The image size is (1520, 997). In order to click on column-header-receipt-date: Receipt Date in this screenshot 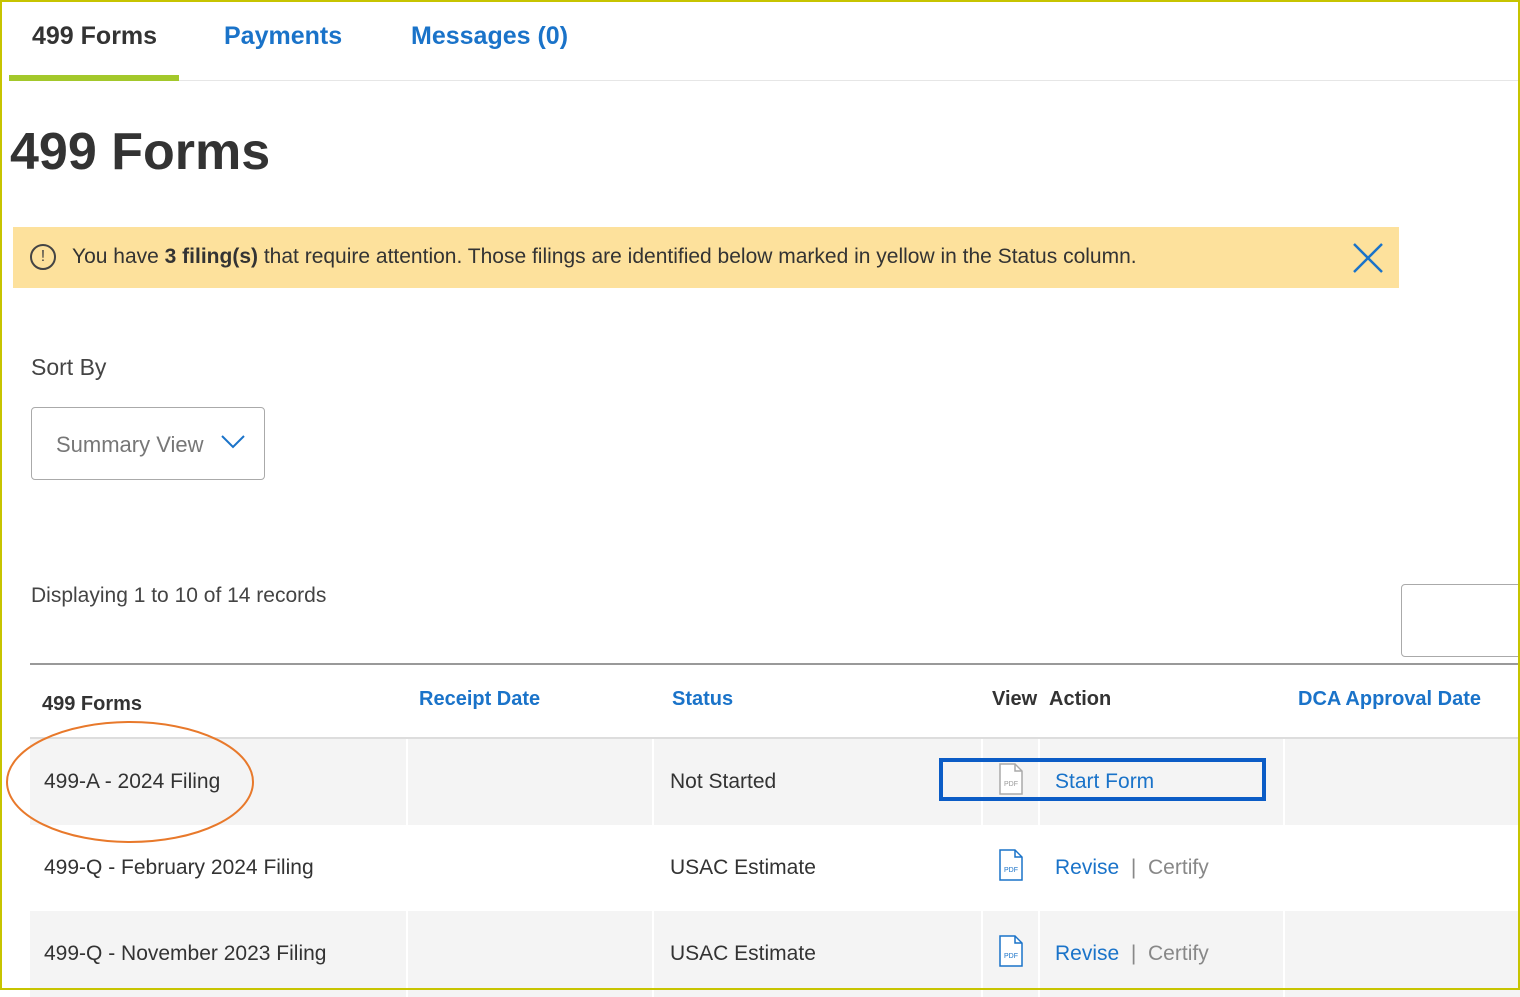, I will do `click(479, 699)`.